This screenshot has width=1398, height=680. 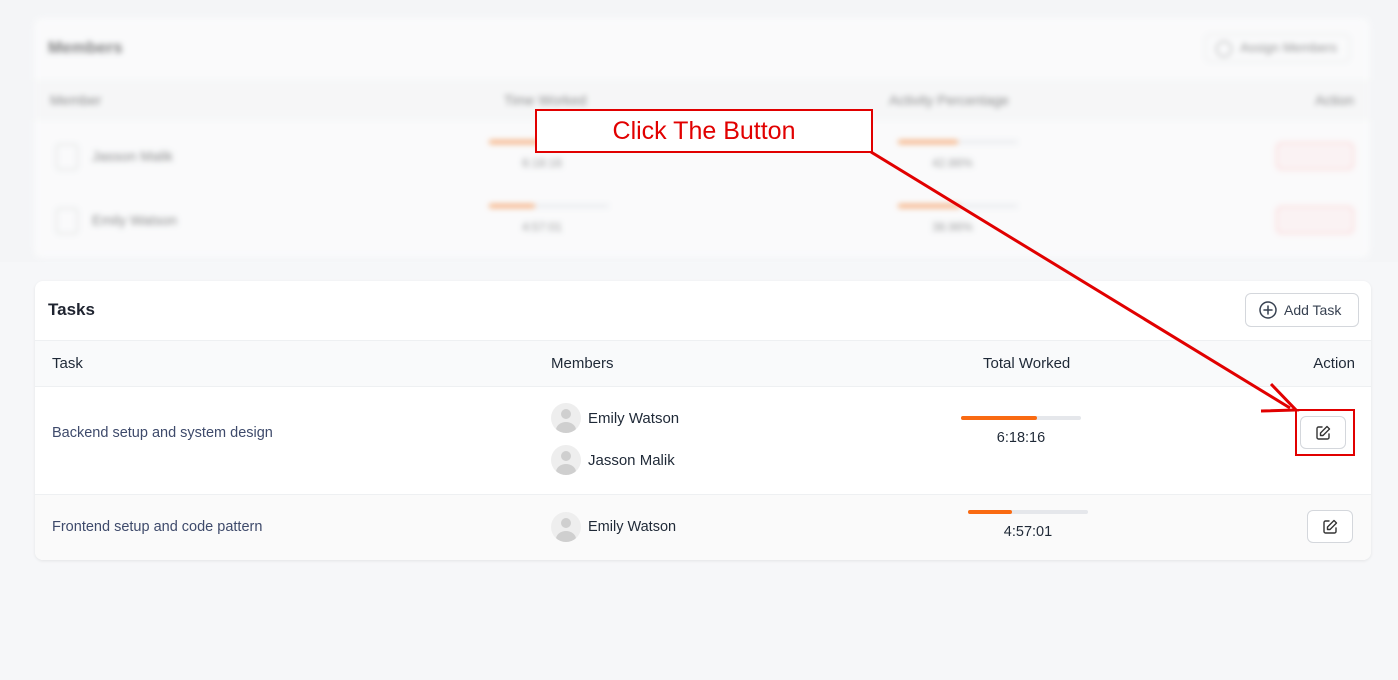 I want to click on member-time-bar, so click(x=549, y=206).